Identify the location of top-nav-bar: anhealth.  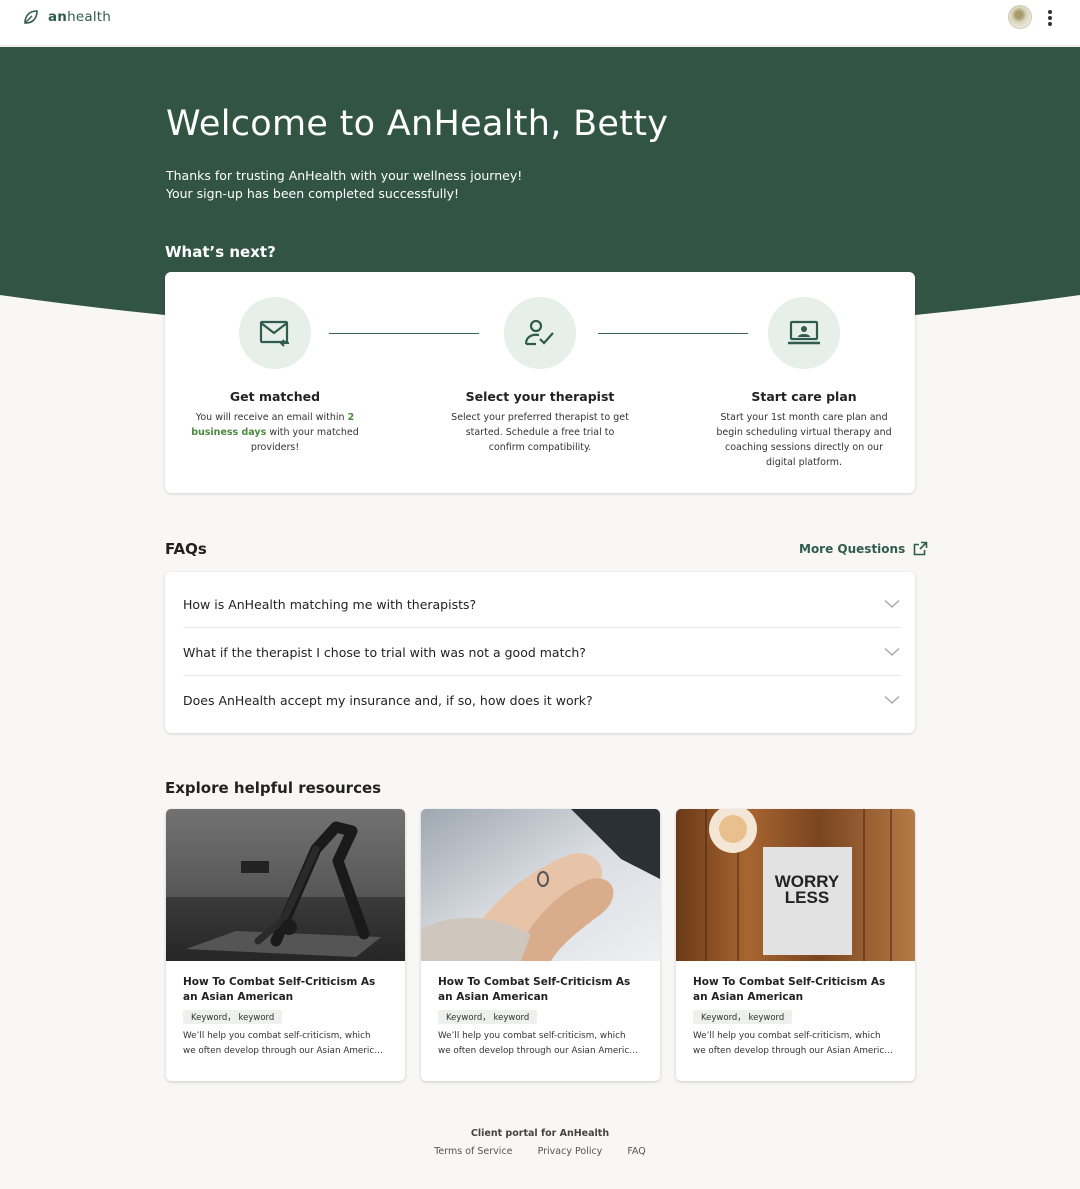
(540, 23).